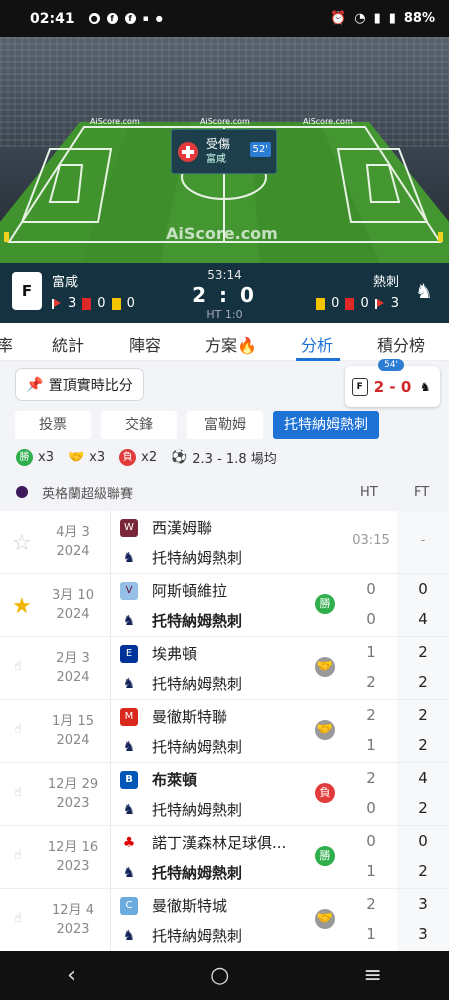  I want to click on ft-home: 3, so click(423, 904).